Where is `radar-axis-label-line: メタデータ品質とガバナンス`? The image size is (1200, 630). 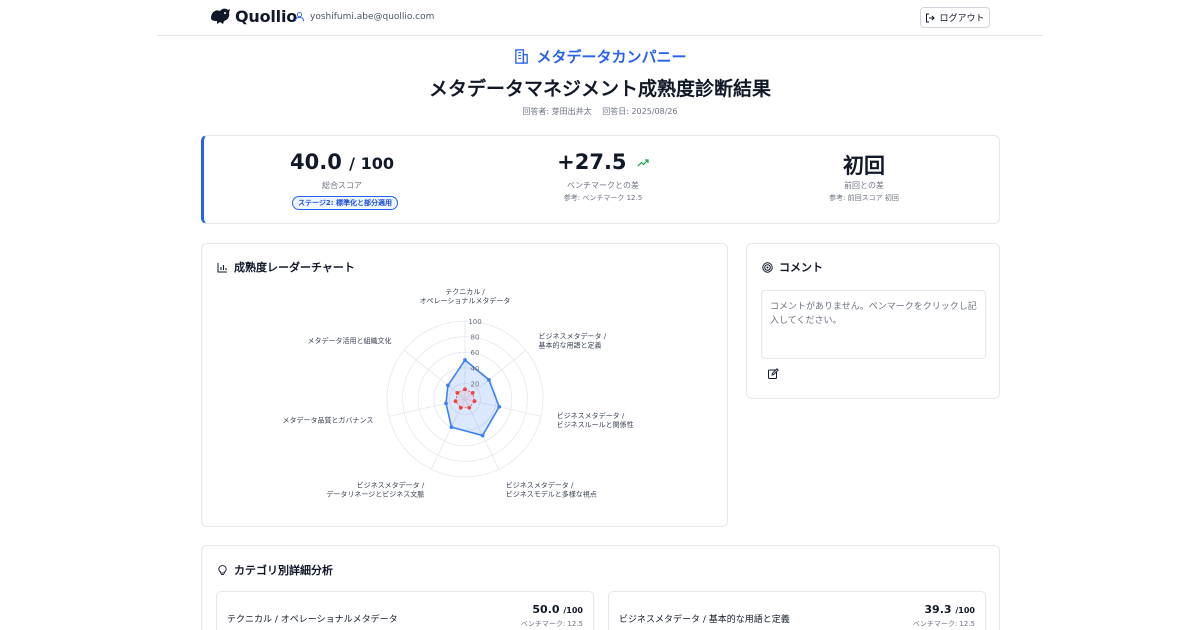
radar-axis-label-line: メタデータ品質とガバナンス is located at coordinates (327, 419).